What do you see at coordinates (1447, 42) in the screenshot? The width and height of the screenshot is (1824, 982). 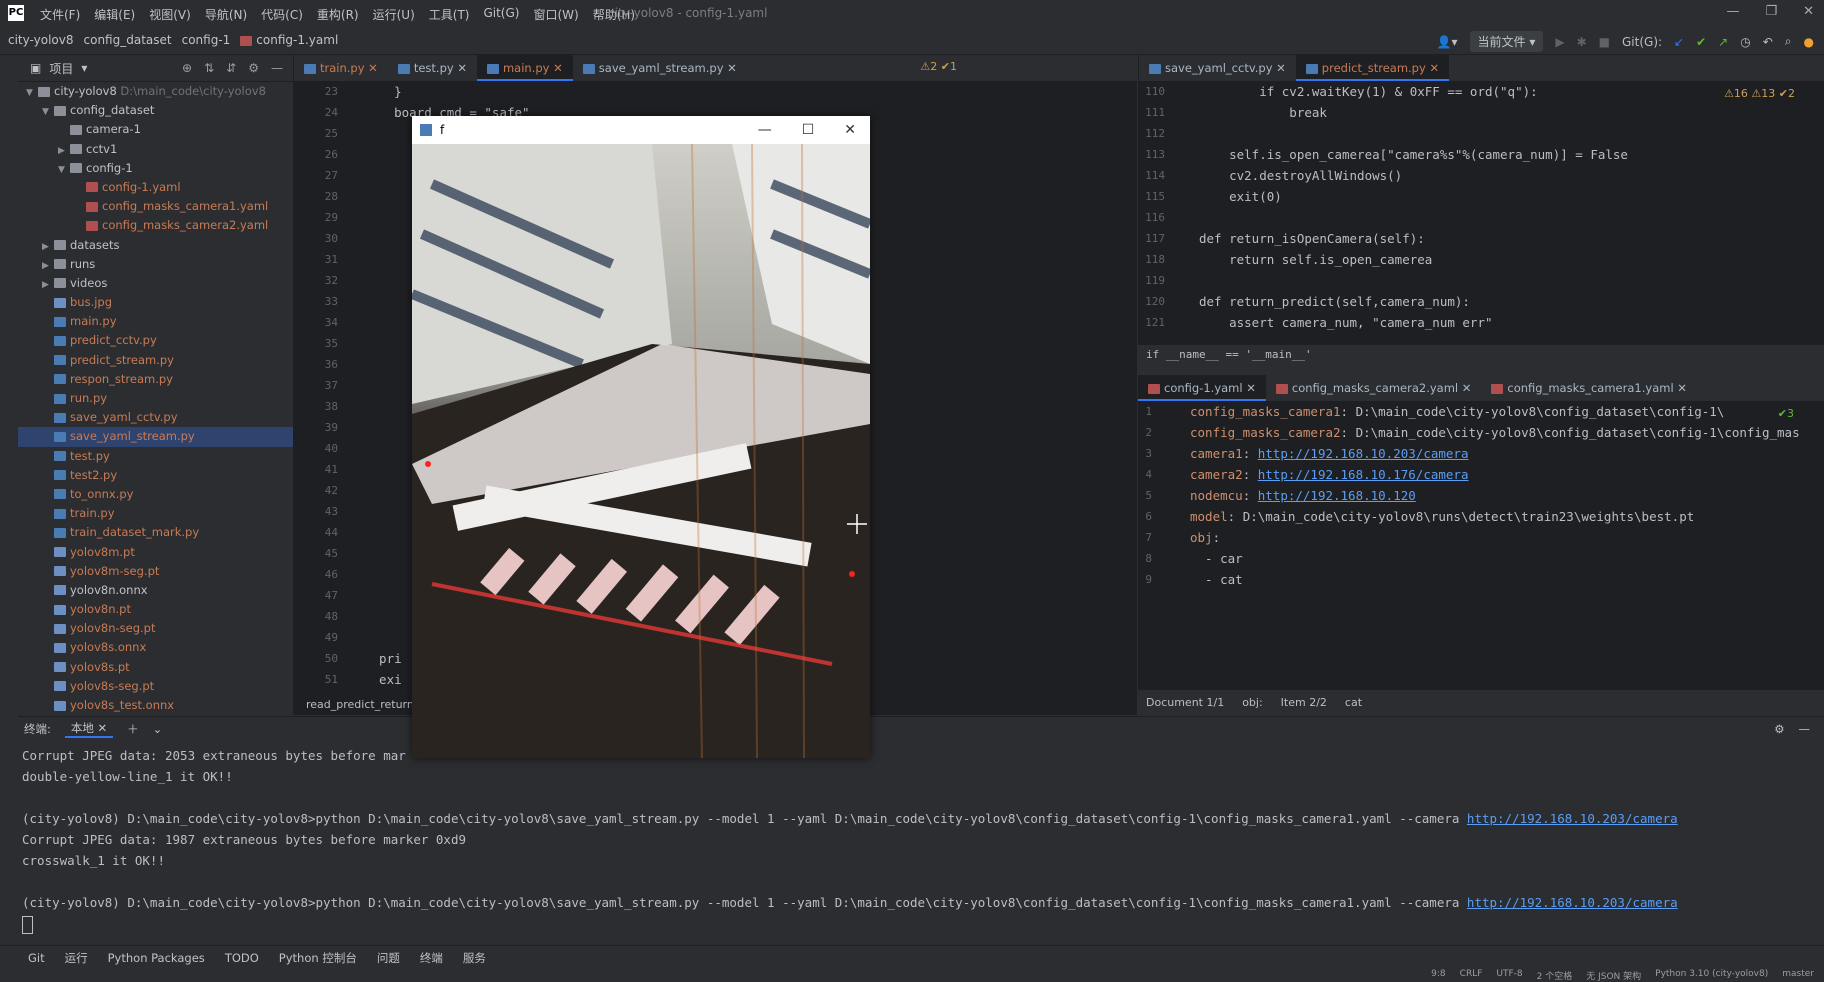 I see `user-icon: 👤▾` at bounding box center [1447, 42].